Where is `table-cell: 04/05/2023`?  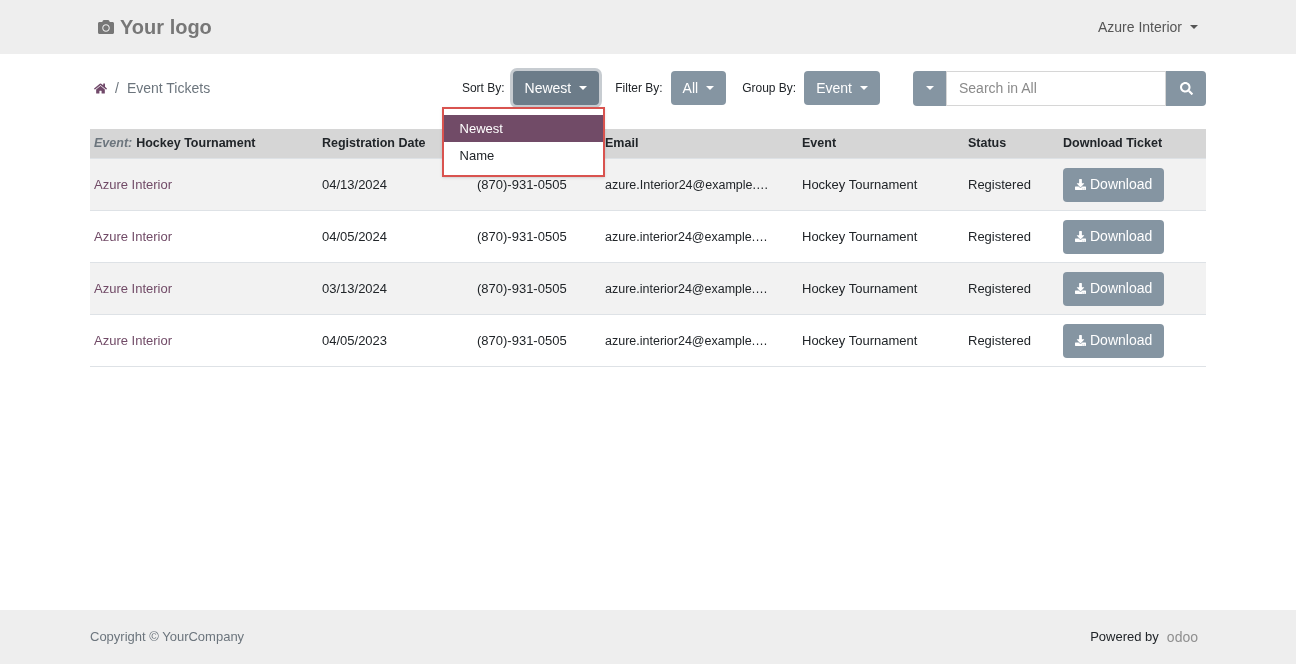
table-cell: 04/05/2023 is located at coordinates (355, 340).